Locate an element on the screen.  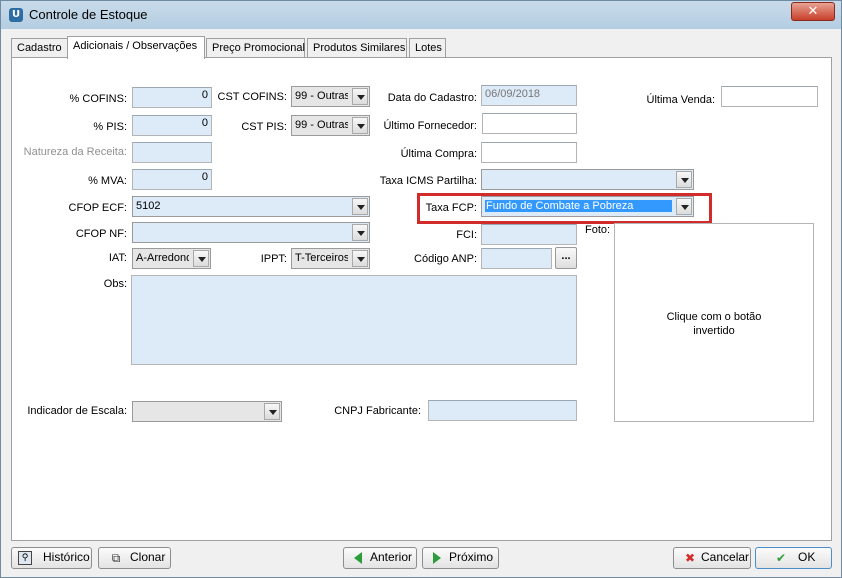
ultima-venda-input is located at coordinates (769, 96).